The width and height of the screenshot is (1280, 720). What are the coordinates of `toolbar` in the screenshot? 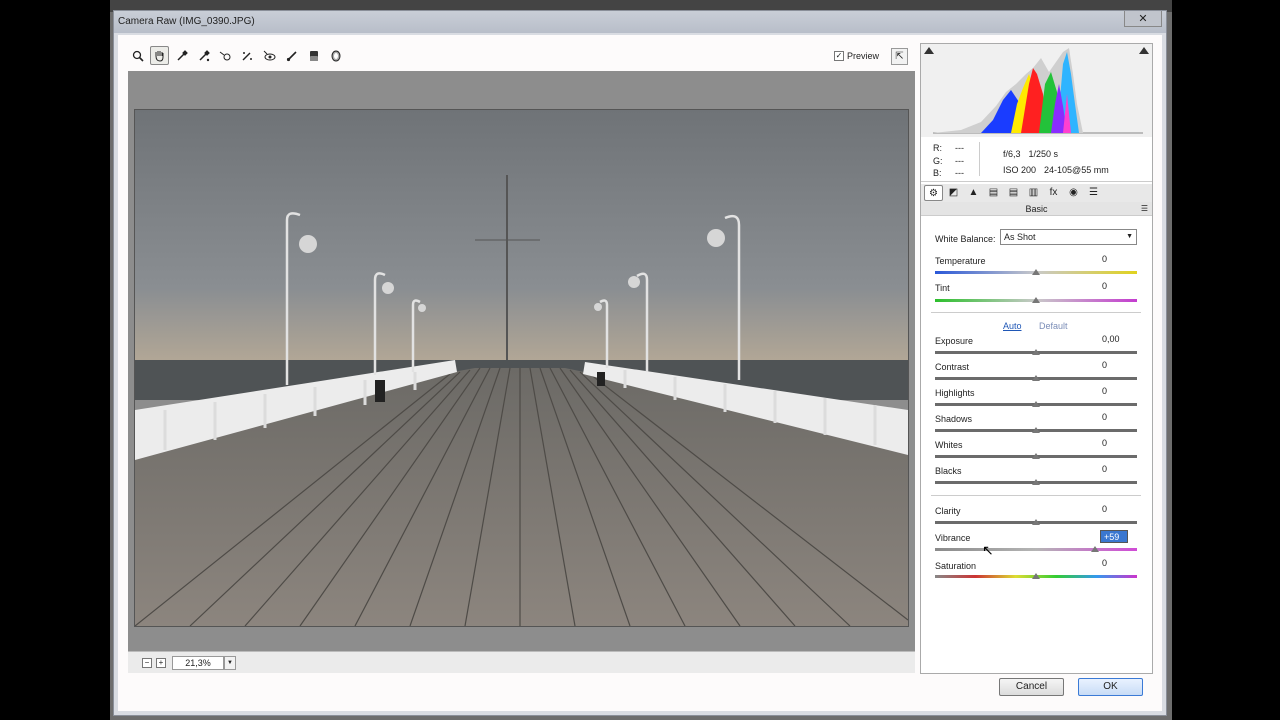 It's located at (236, 57).